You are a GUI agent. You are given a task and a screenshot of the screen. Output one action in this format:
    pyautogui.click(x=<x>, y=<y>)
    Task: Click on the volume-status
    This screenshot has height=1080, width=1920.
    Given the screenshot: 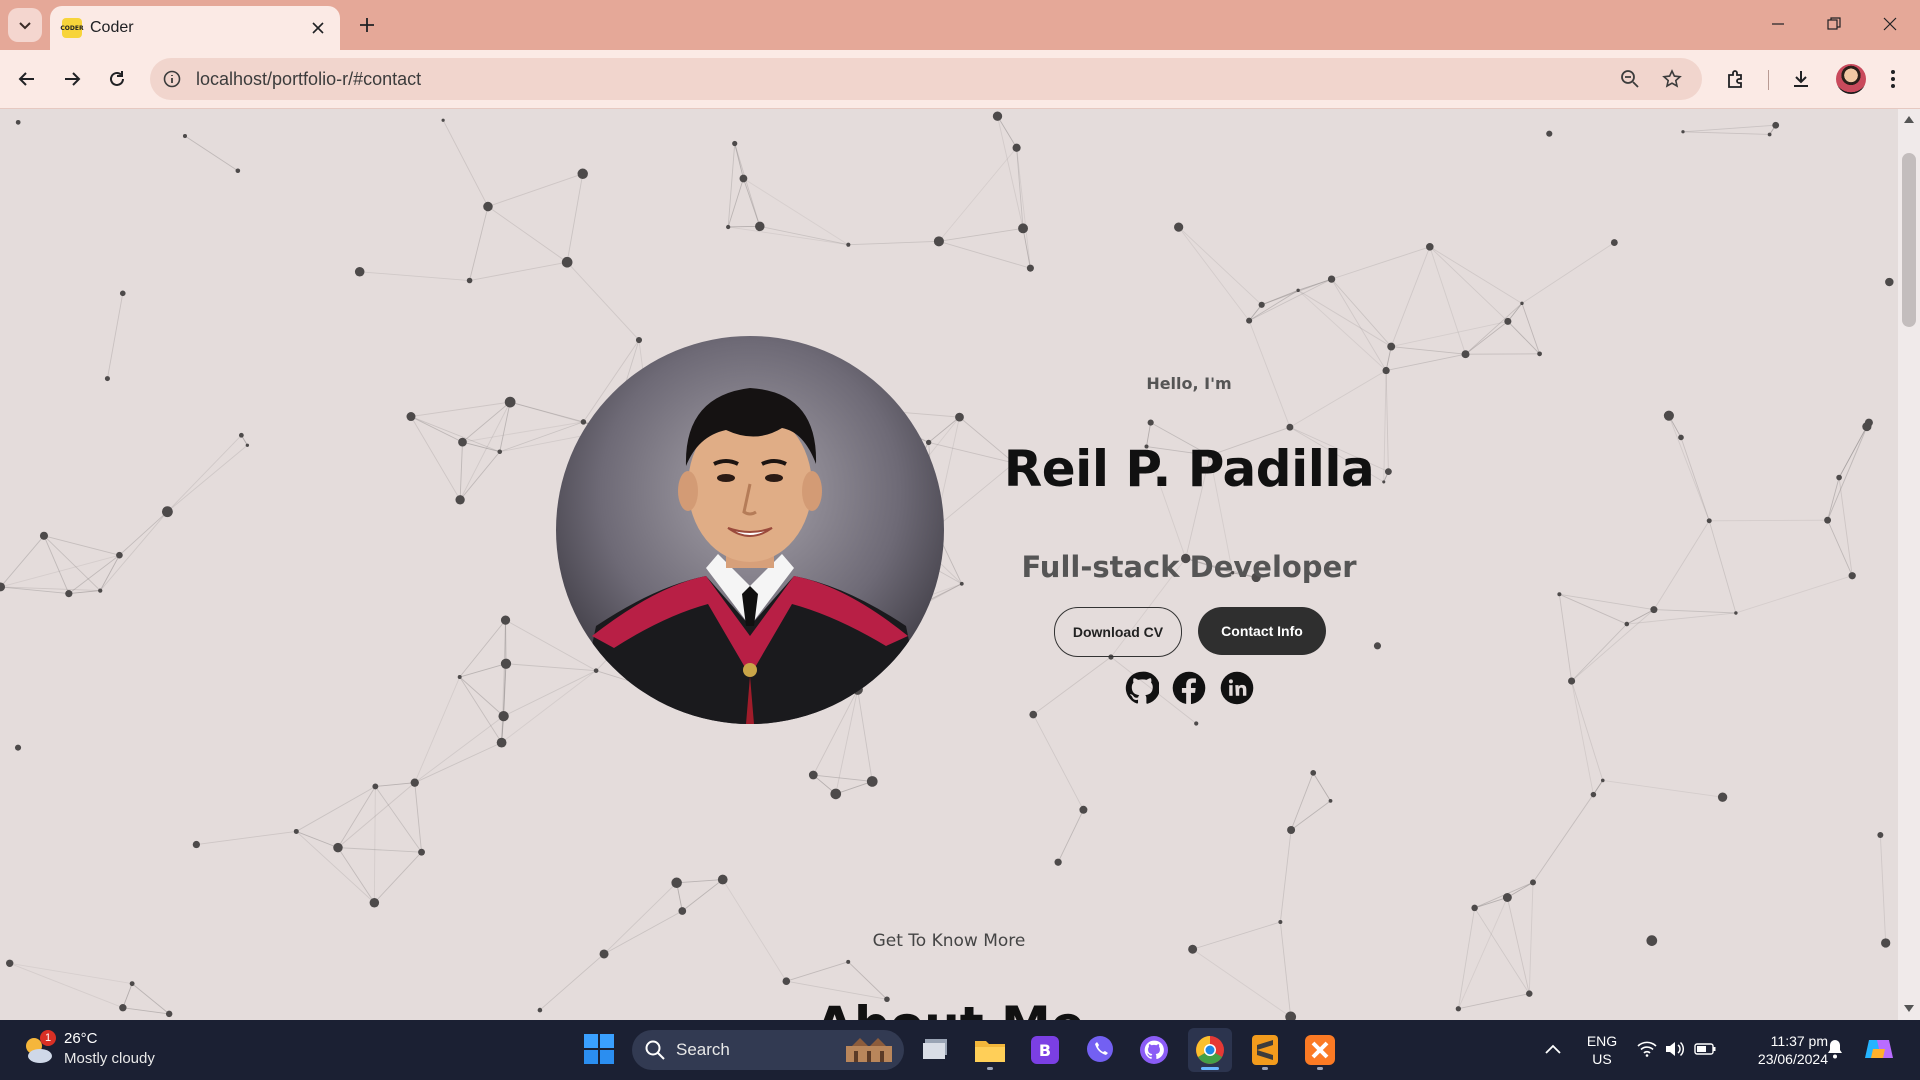 What is the action you would take?
    pyautogui.click(x=1675, y=1049)
    